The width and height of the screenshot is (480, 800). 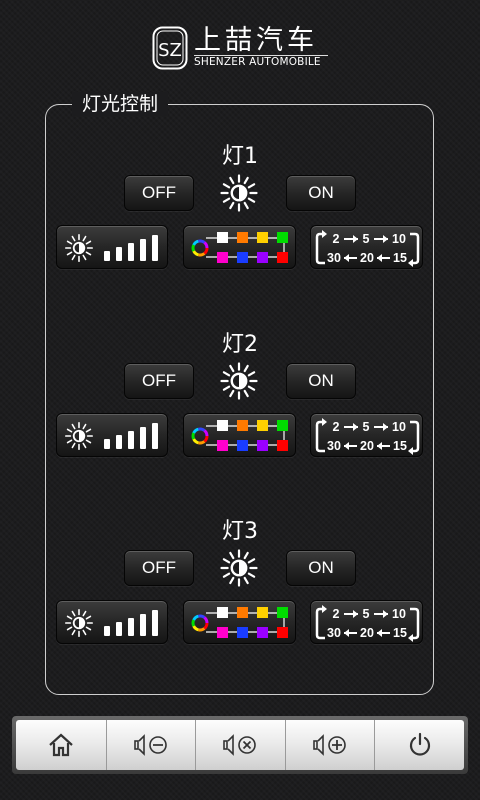 I want to click on brand-name-en: SHENZER AUTOMOBILE, so click(x=257, y=62).